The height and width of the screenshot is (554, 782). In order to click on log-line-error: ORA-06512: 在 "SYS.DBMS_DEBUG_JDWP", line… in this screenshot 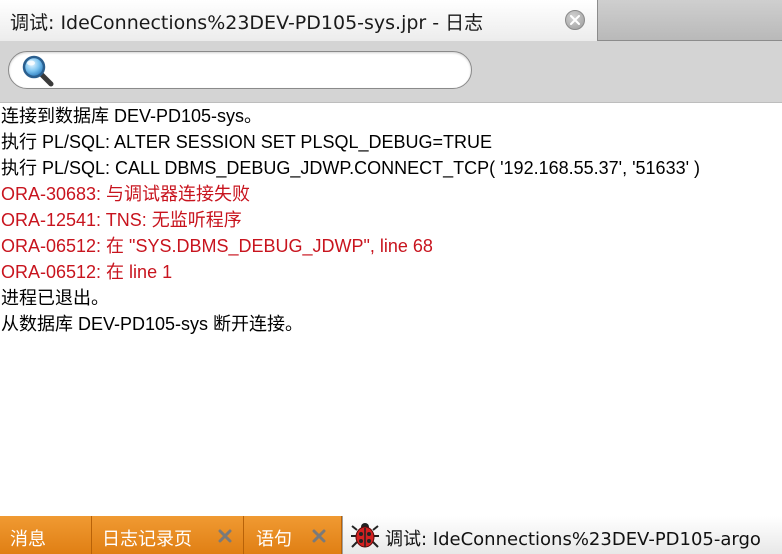, I will do `click(217, 246)`.